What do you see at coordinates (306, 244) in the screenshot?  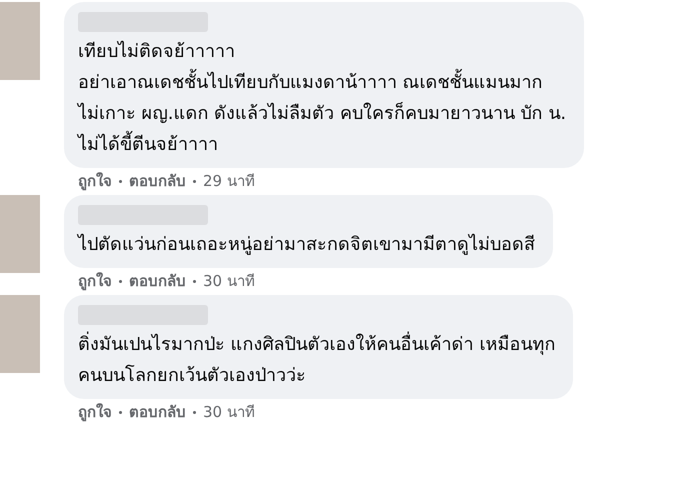 I see `comment-text: ไปตัดแว่นก่อนเถอะหนู่อย่ามาสะกดจิตเขามามีตาดูไม่บอดสี` at bounding box center [306, 244].